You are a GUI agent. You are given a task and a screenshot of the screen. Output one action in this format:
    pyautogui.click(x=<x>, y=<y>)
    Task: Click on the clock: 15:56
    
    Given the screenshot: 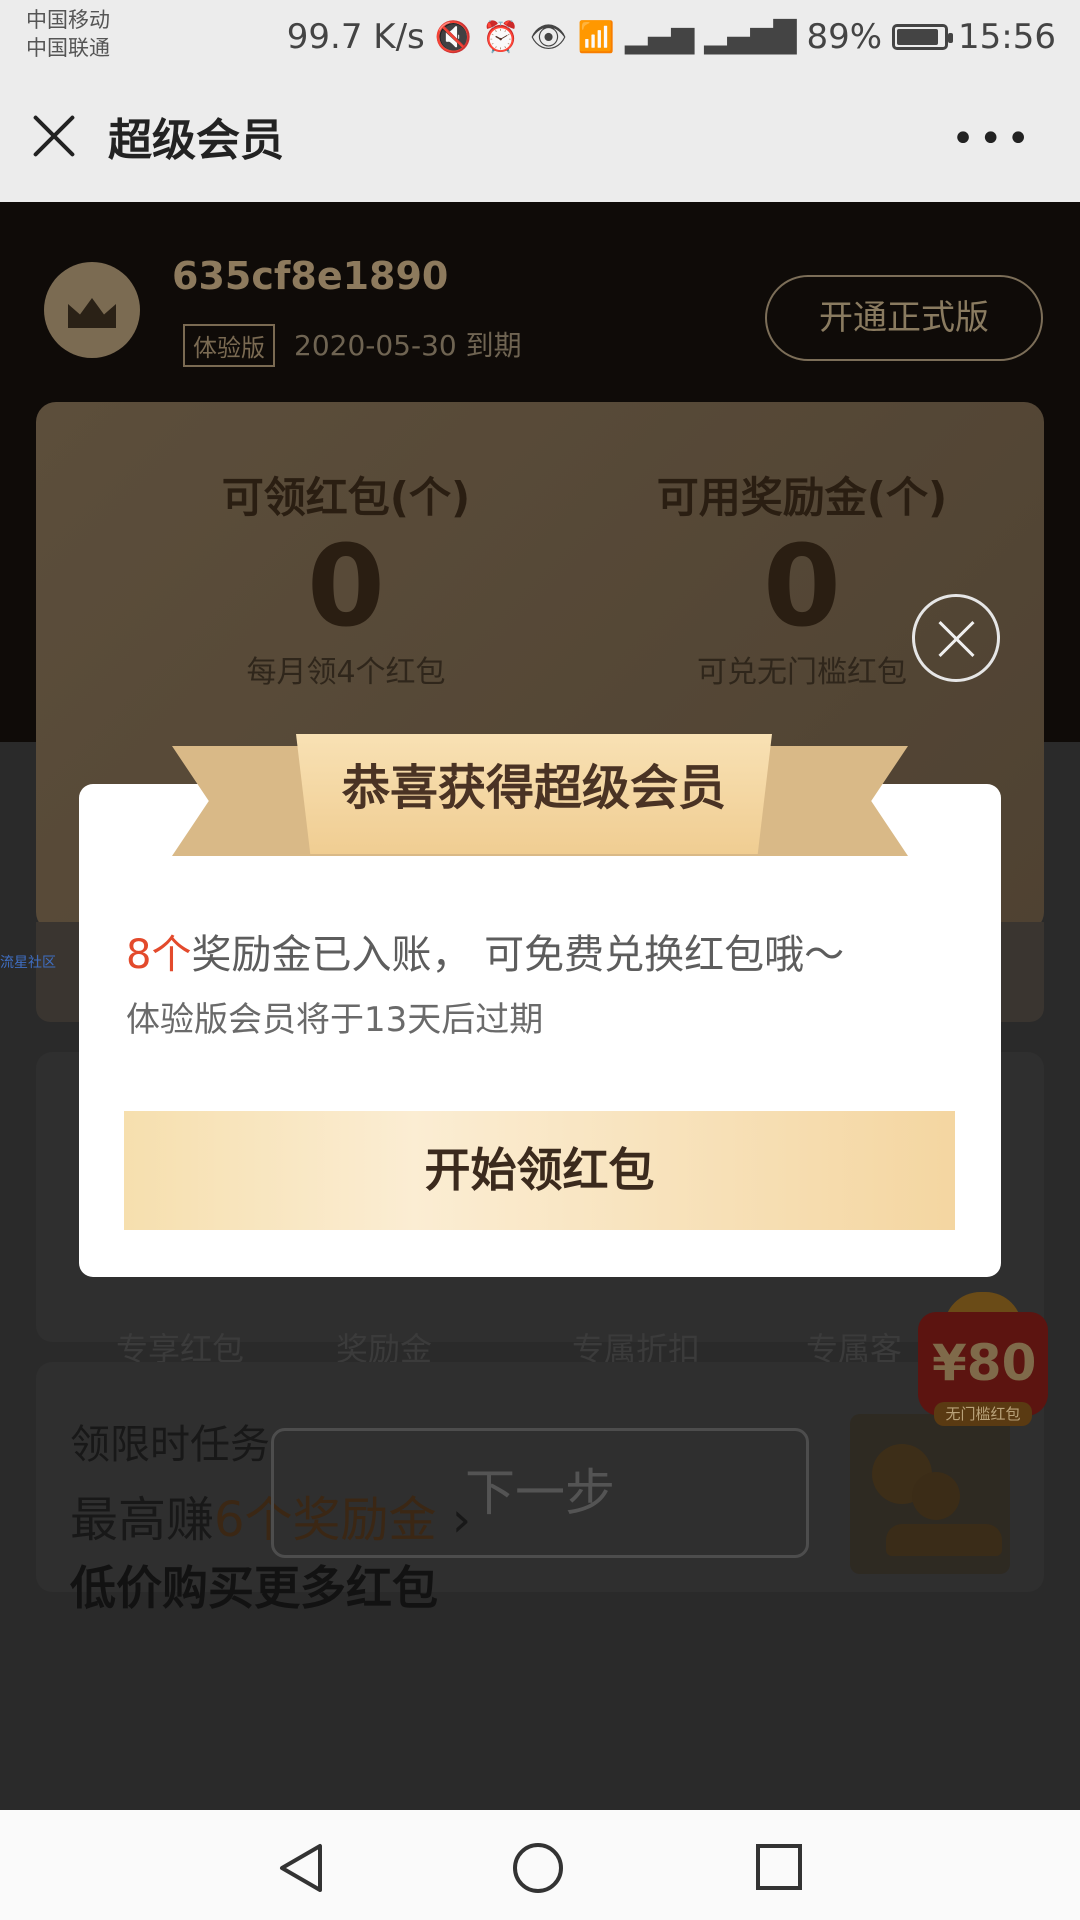 What is the action you would take?
    pyautogui.click(x=1007, y=37)
    